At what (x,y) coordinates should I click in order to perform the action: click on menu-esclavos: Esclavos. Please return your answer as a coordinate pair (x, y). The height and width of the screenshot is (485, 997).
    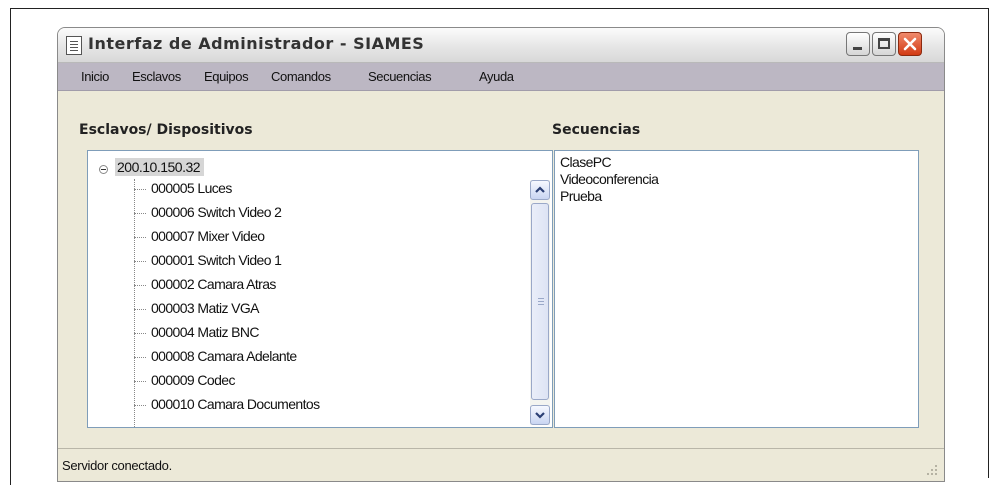
    Looking at the image, I should click on (156, 76).